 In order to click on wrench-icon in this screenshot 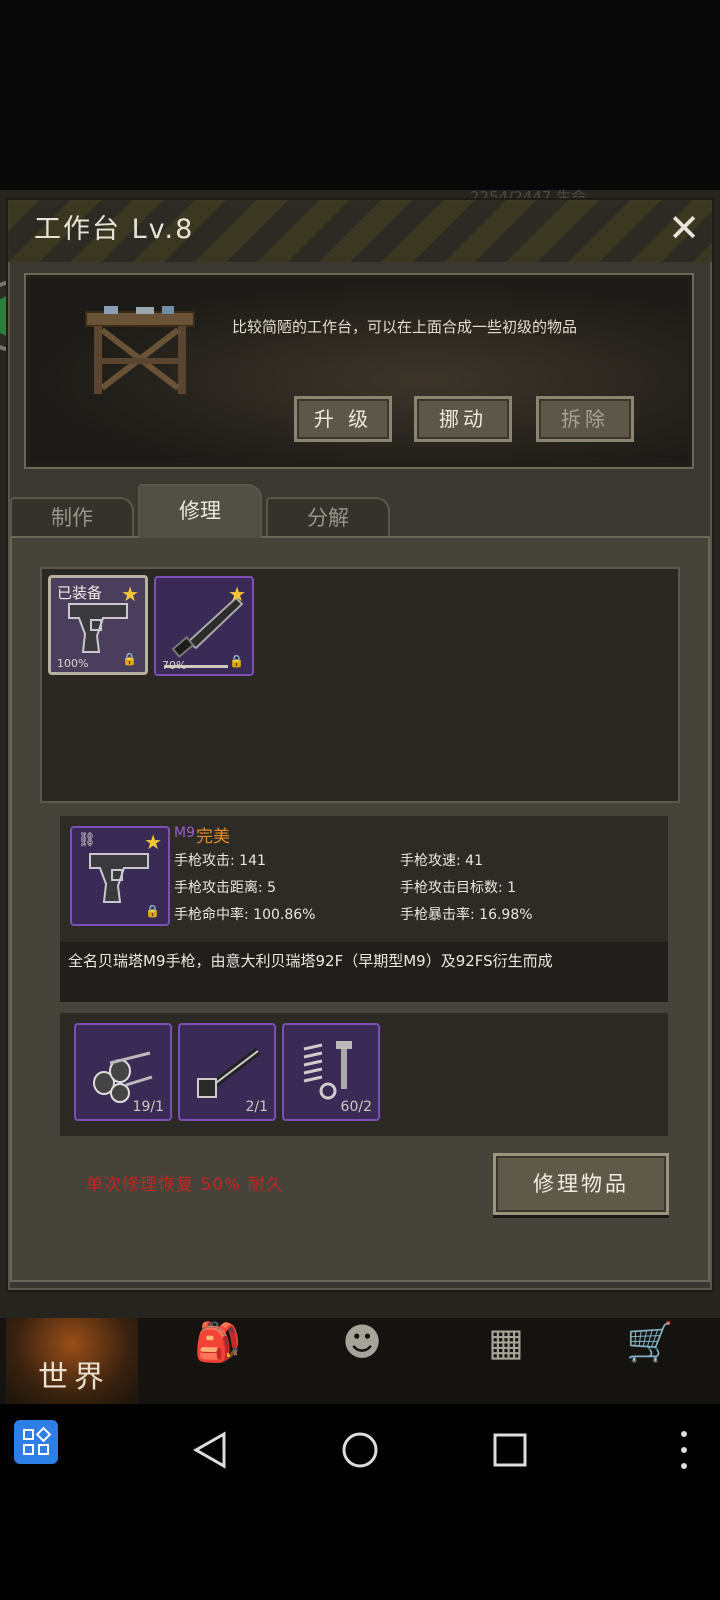, I will do `click(229, 1072)`.